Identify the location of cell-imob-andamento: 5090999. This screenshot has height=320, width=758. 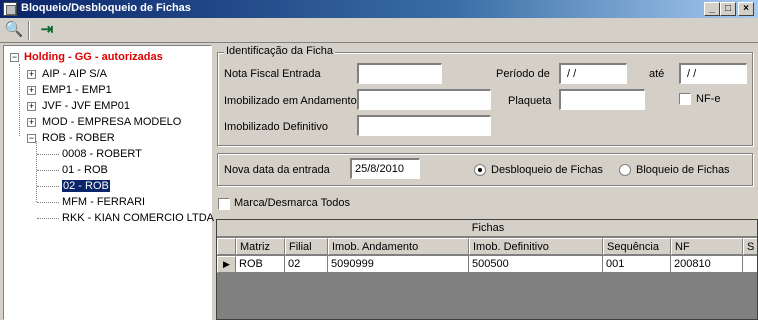
(398, 264).